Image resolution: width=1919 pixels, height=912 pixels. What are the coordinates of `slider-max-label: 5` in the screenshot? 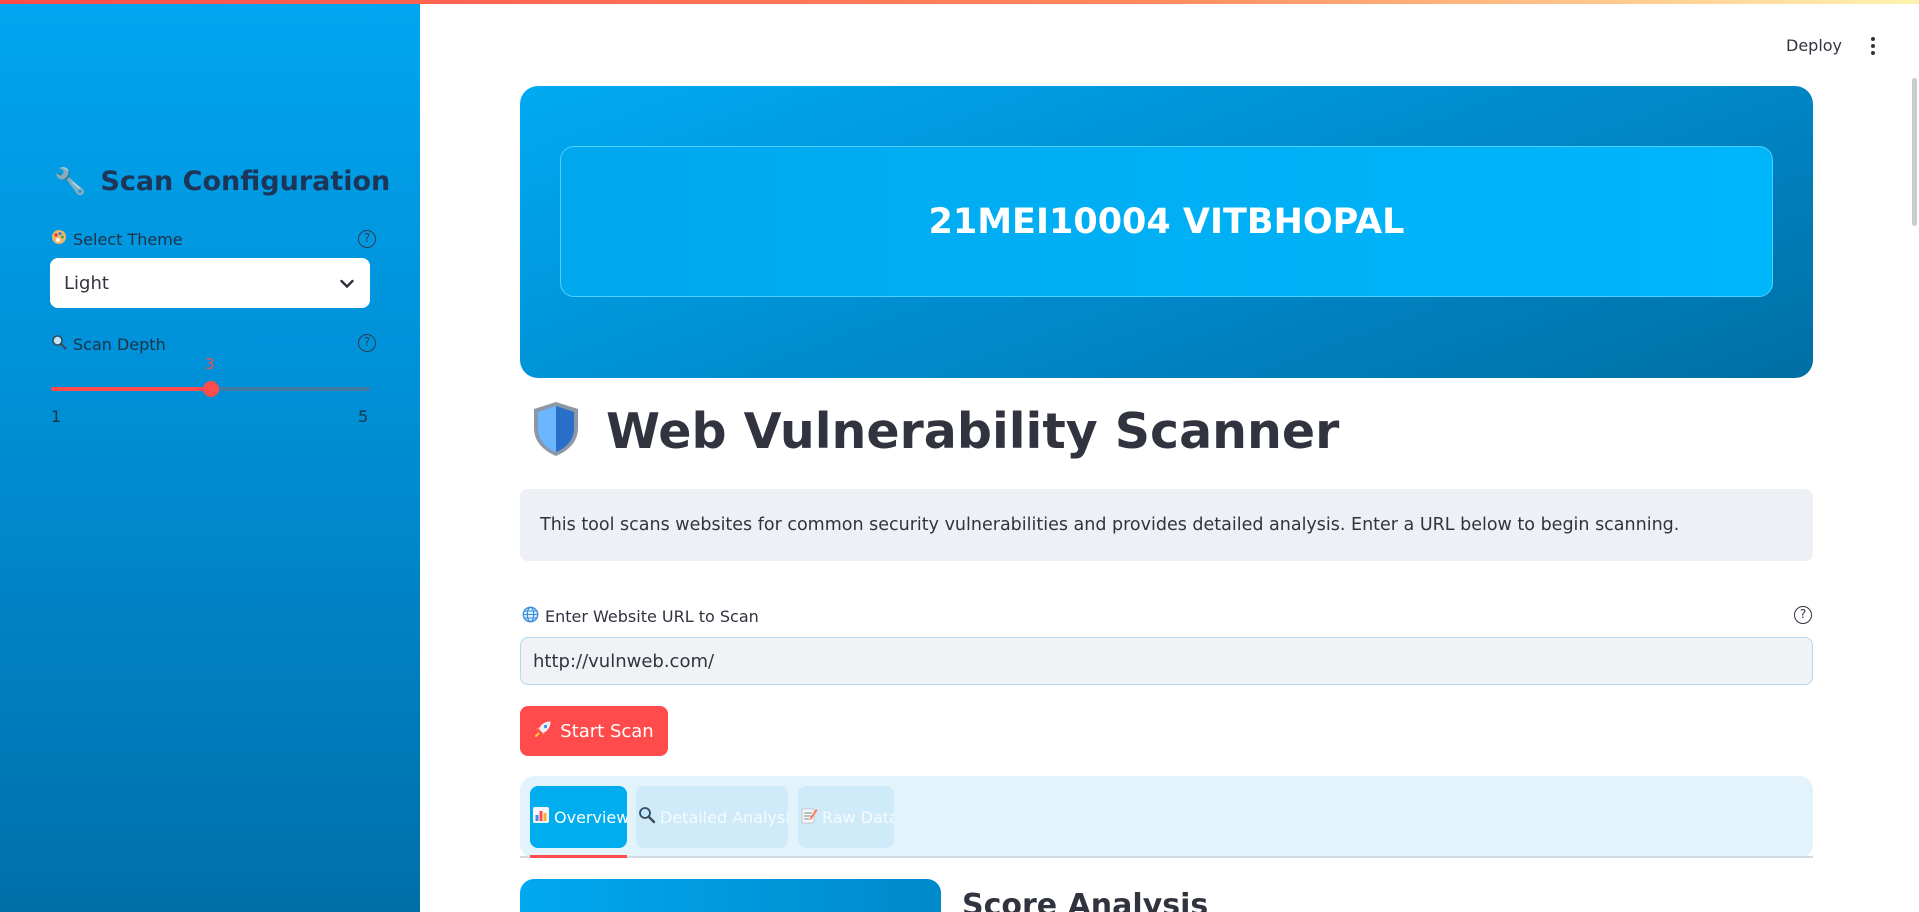 It's located at (363, 416).